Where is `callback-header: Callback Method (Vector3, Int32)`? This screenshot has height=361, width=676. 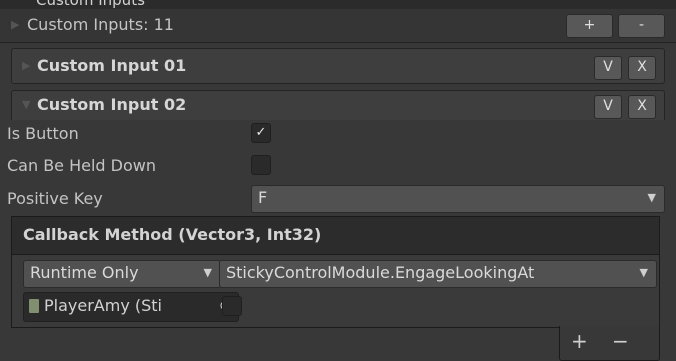
callback-header: Callback Method (Vector3, Int32) is located at coordinates (335, 236).